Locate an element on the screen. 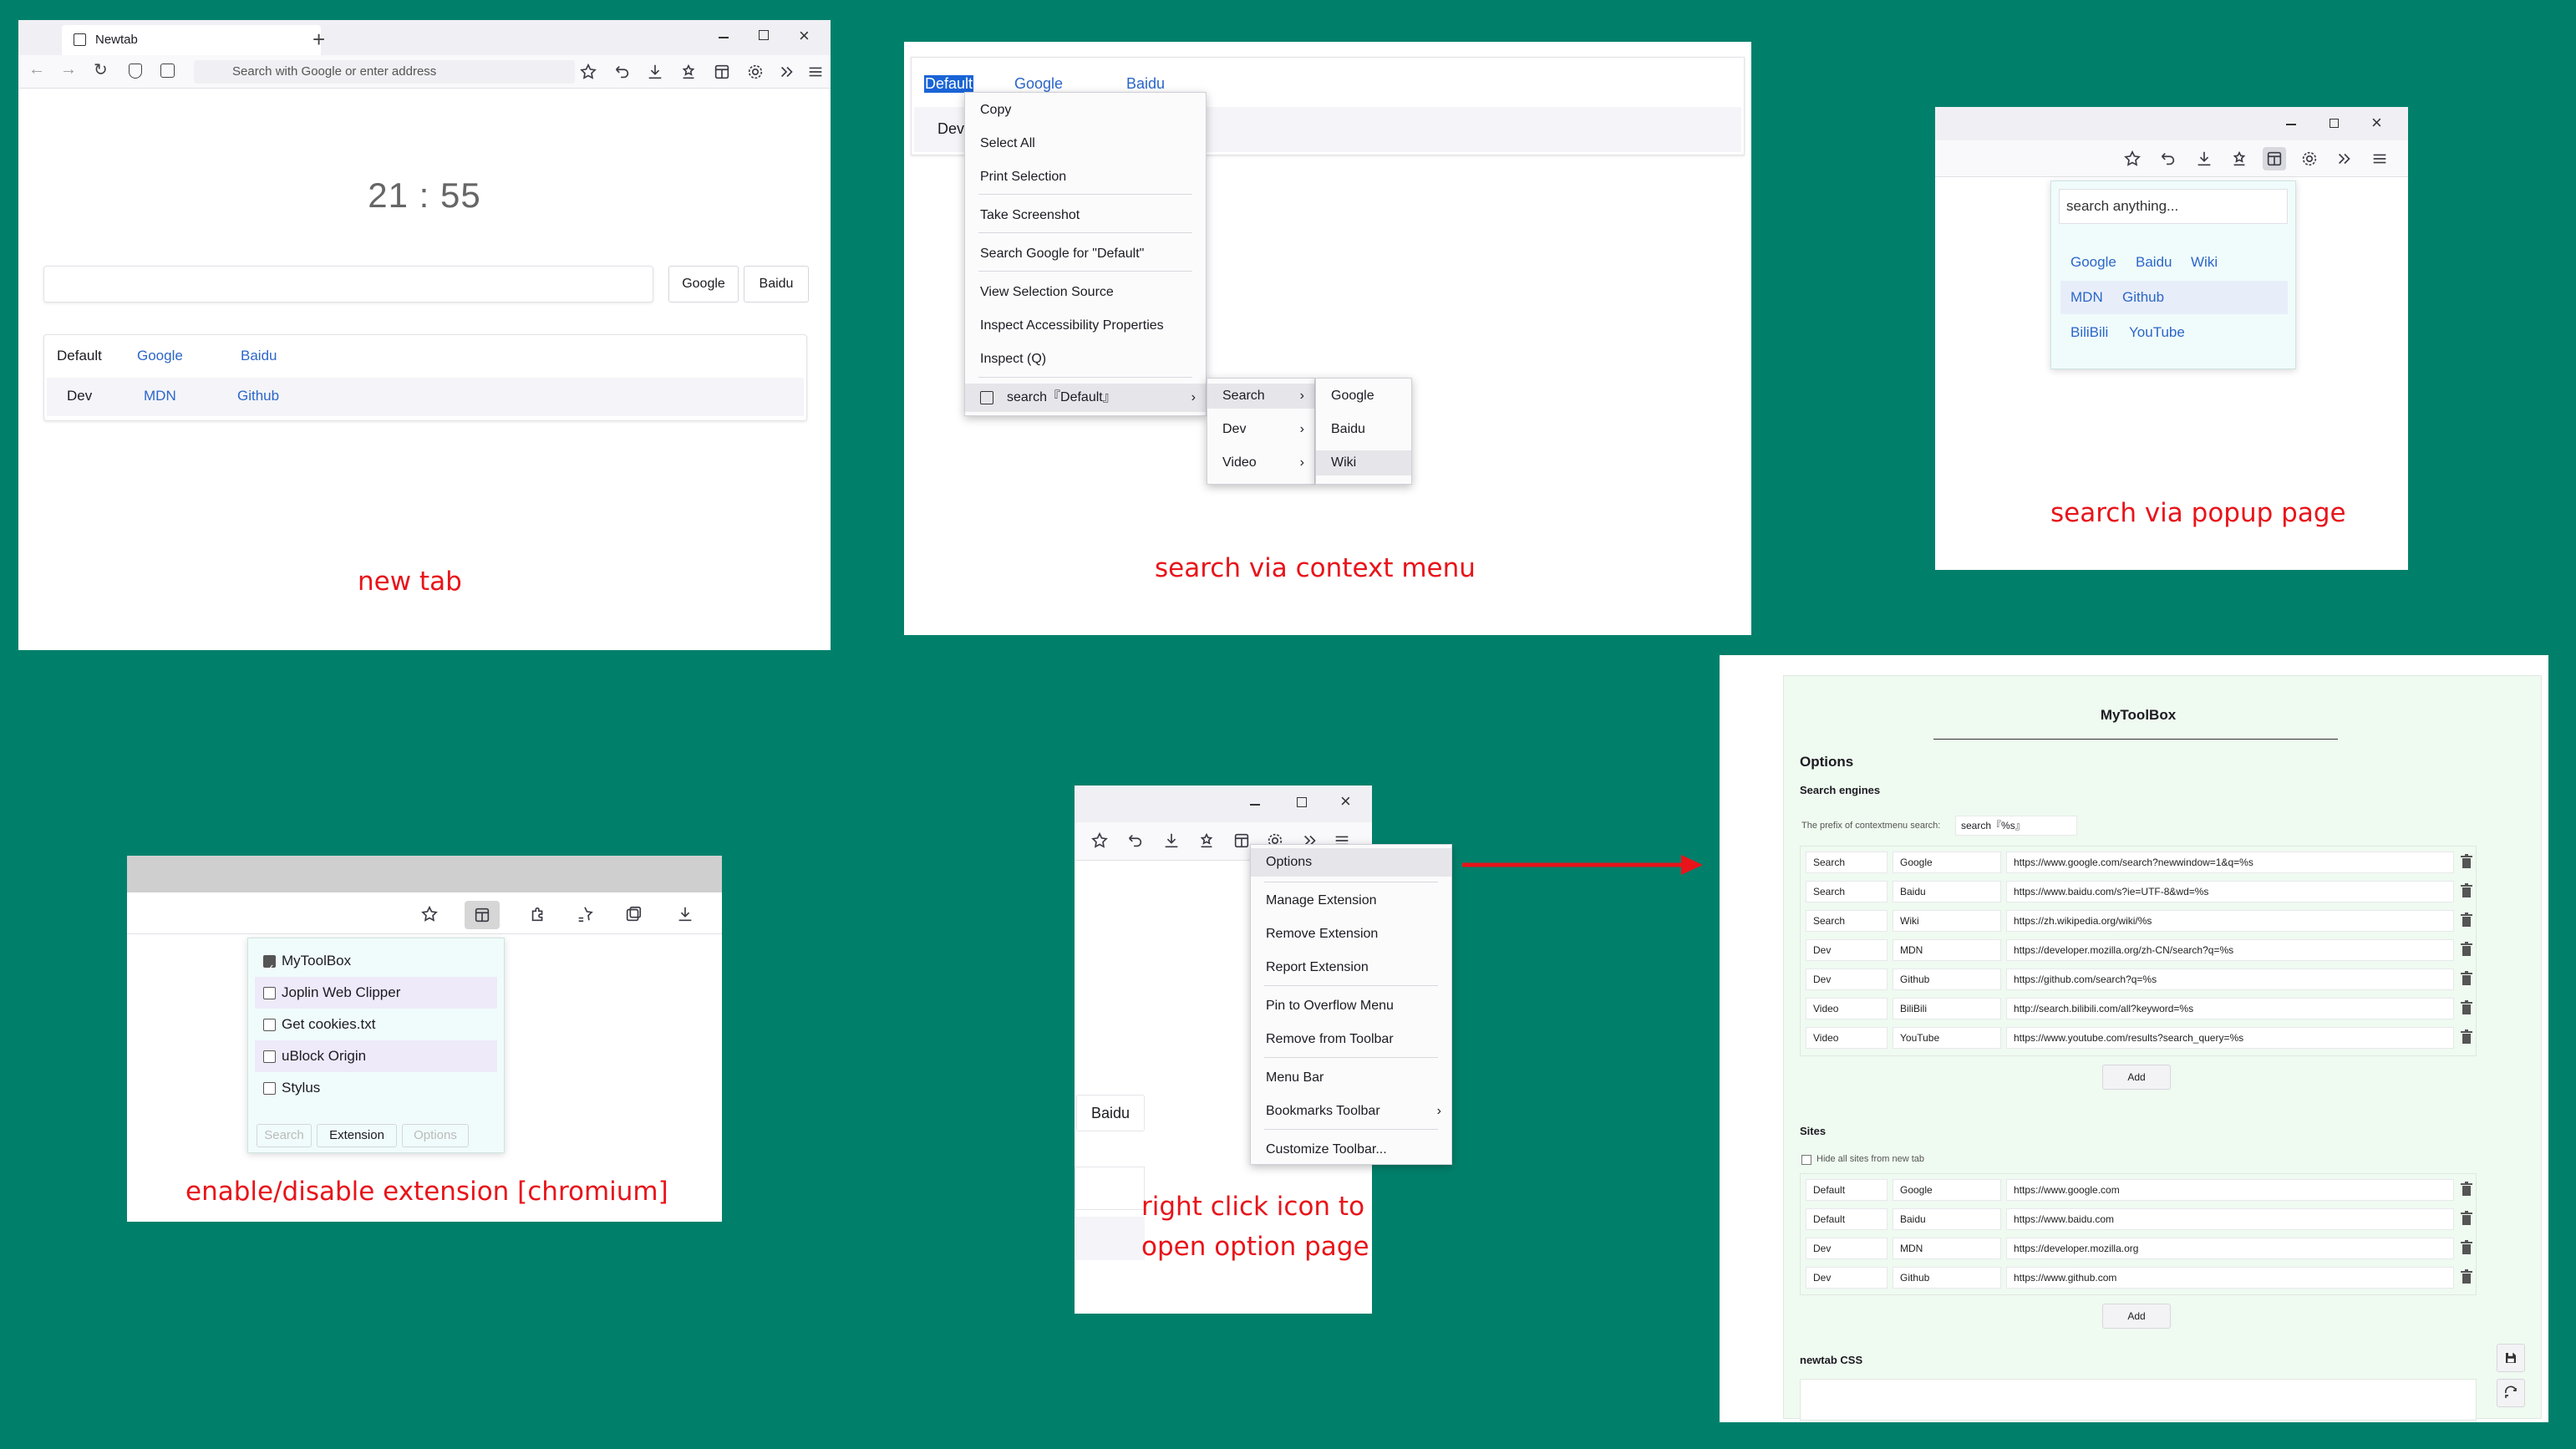 This screenshot has width=2576, height=1449. tab-newtab: Newtab is located at coordinates (191, 40).